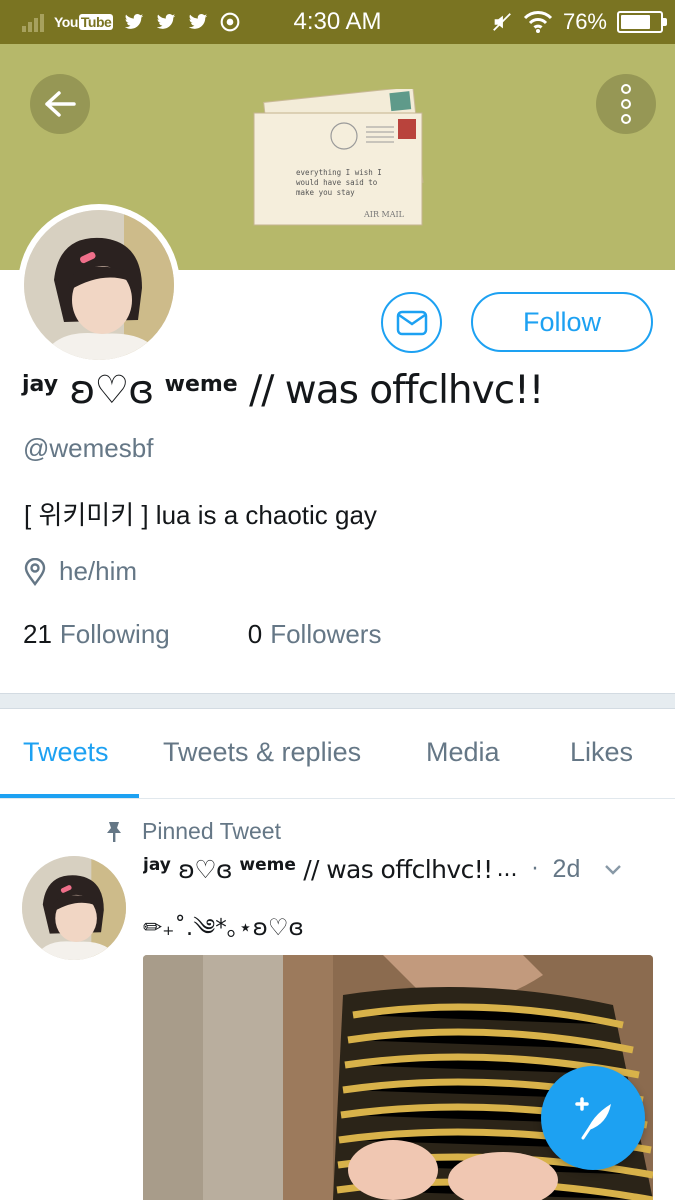 This screenshot has width=675, height=1200. What do you see at coordinates (502, 22) in the screenshot?
I see `mute-icon` at bounding box center [502, 22].